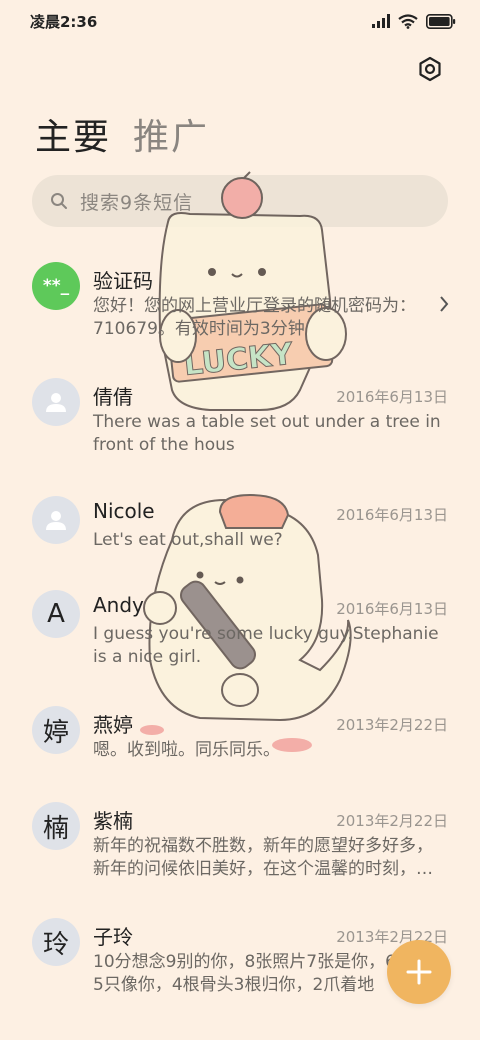  What do you see at coordinates (64, 22) in the screenshot?
I see `status-time: 凌晨2:36` at bounding box center [64, 22].